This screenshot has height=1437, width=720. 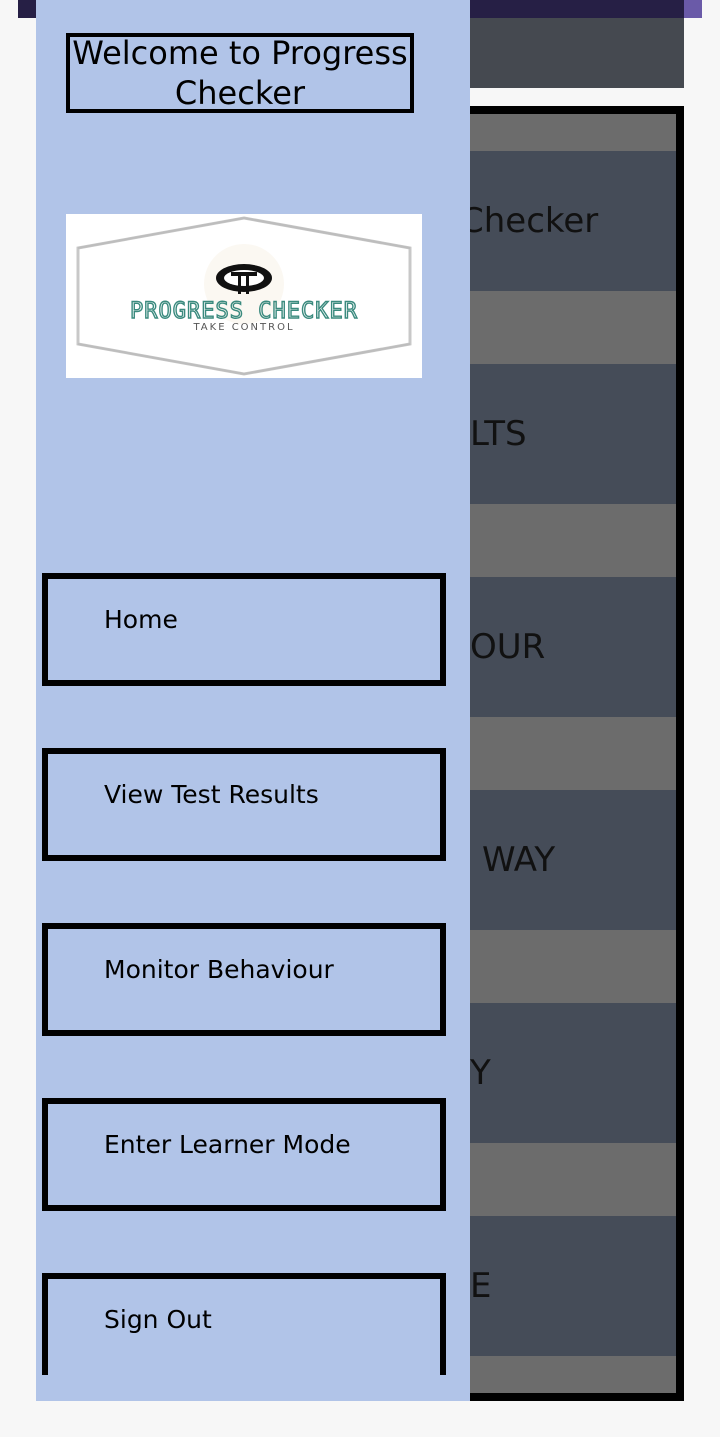 I want to click on logo-brand-text: PROGRESS CHECKER, so click(x=244, y=311).